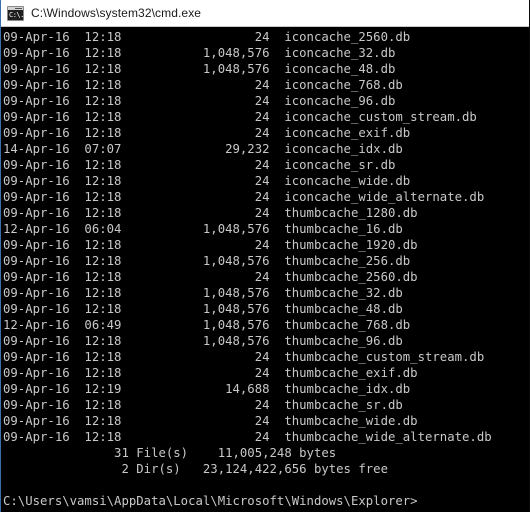 The width and height of the screenshot is (530, 512). I want to click on titlebar-left-group: C:\. C:\Windows\system32\cmd.exe, so click(104, 13).